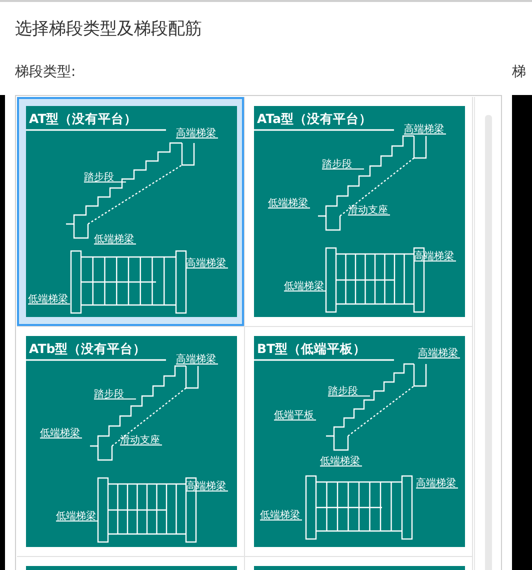 Image resolution: width=532 pixels, height=570 pixels. What do you see at coordinates (519, 71) in the screenshot?
I see `field-label: 梯` at bounding box center [519, 71].